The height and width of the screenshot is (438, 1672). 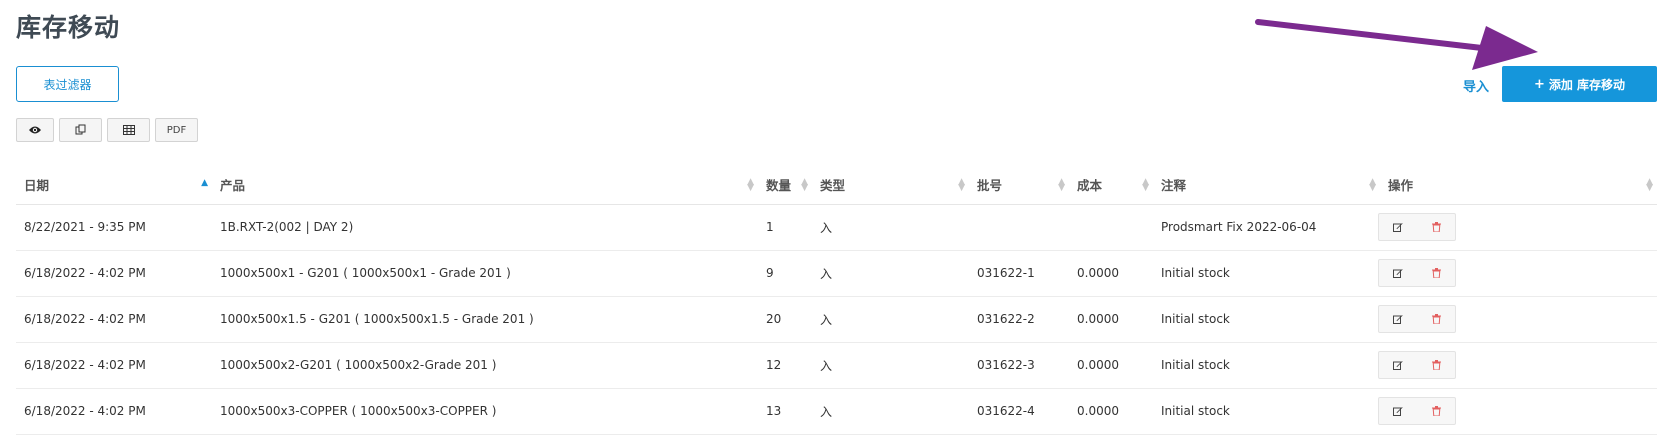 I want to click on column-header-type: 类型 ▲ ▼, so click(x=890, y=185).